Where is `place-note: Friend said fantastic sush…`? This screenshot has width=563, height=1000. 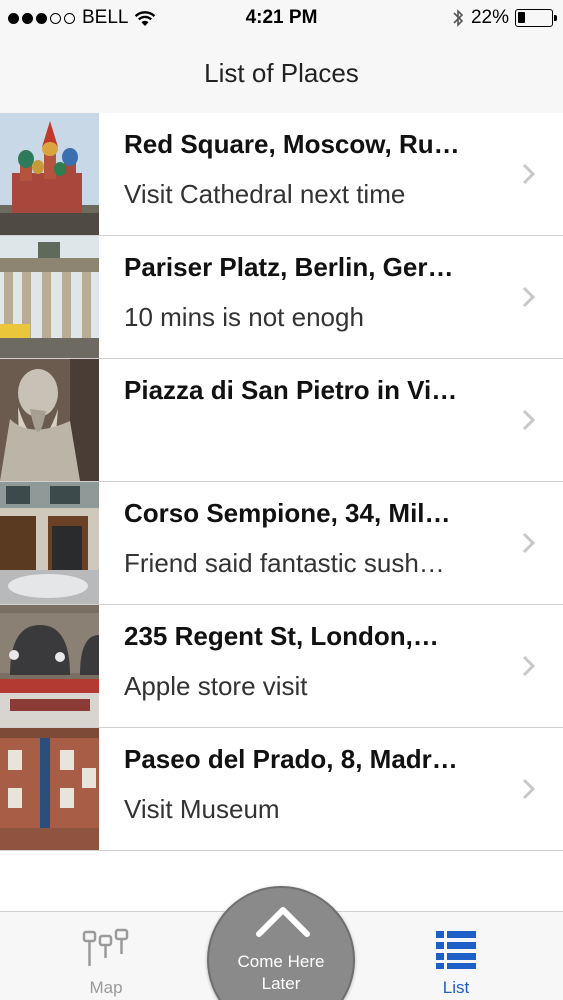
place-note: Friend said fantastic sush… is located at coordinates (284, 563).